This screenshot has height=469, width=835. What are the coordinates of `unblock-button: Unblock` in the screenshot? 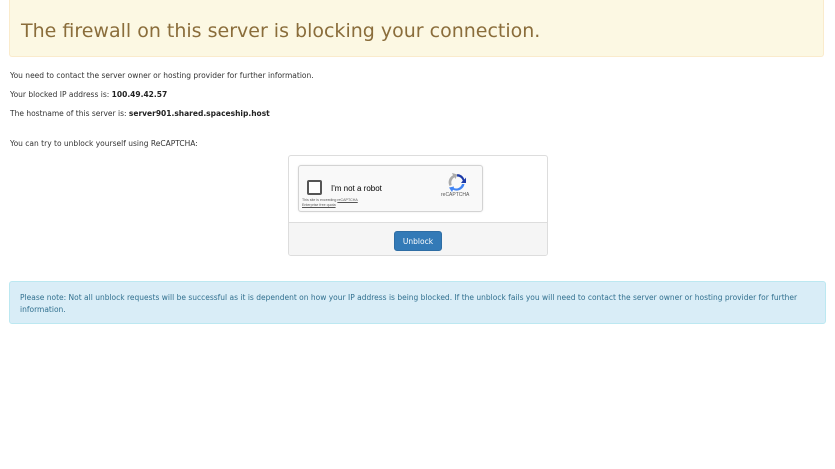 It's located at (418, 241).